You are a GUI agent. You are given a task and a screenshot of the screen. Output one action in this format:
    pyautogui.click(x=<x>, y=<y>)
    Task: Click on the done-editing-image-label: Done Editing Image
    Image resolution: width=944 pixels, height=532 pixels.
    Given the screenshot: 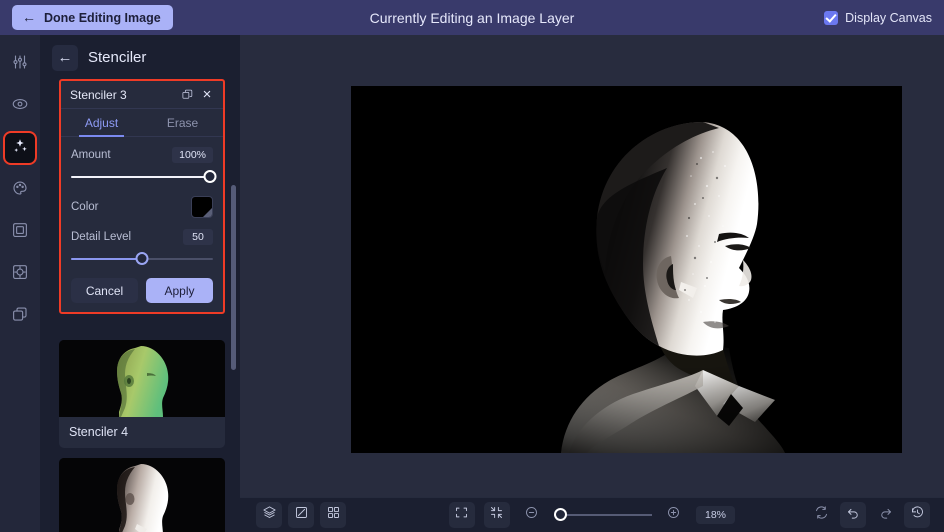 What is the action you would take?
    pyautogui.click(x=102, y=17)
    